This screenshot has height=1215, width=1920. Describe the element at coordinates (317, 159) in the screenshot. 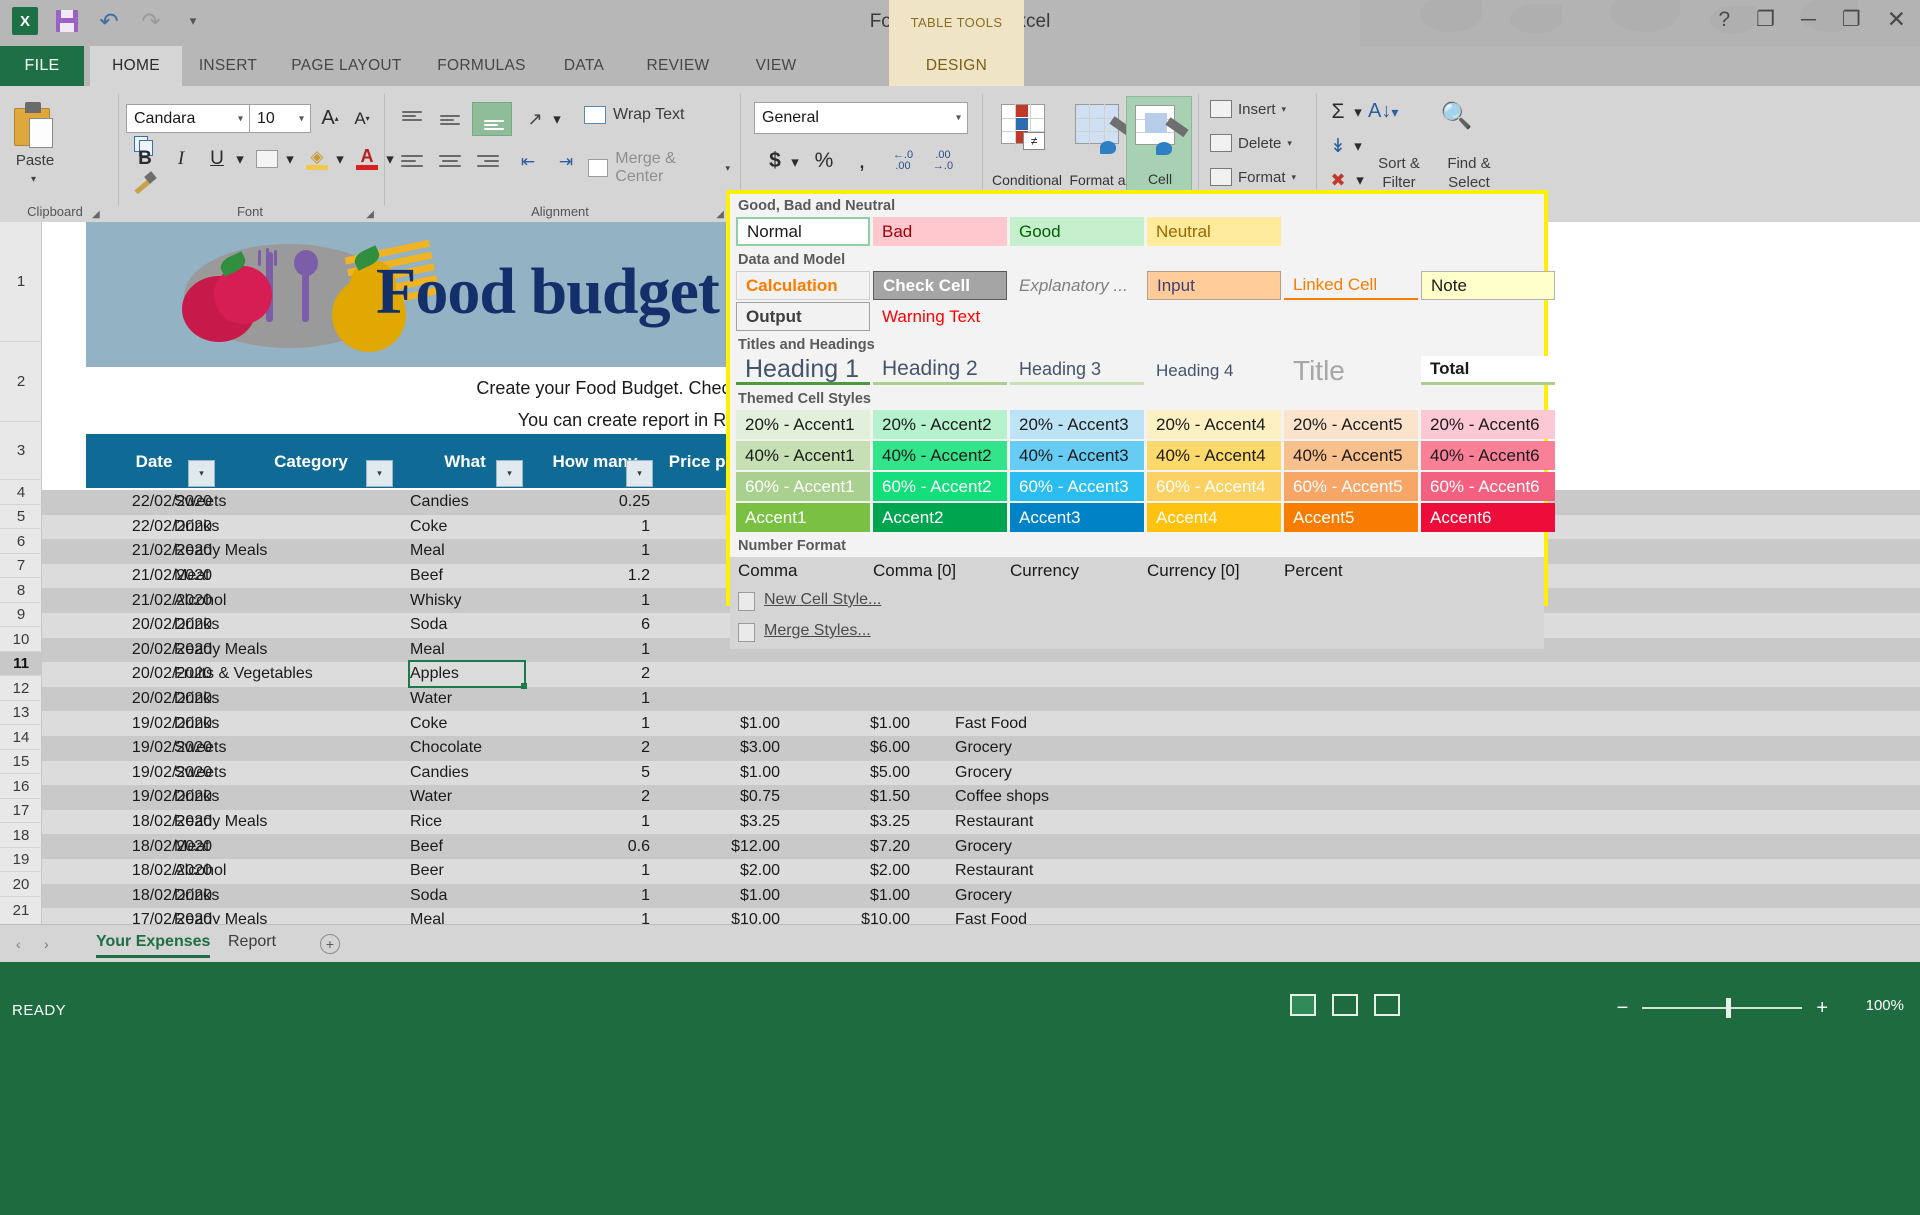

I see `fill-color-icon: ◈` at that location.